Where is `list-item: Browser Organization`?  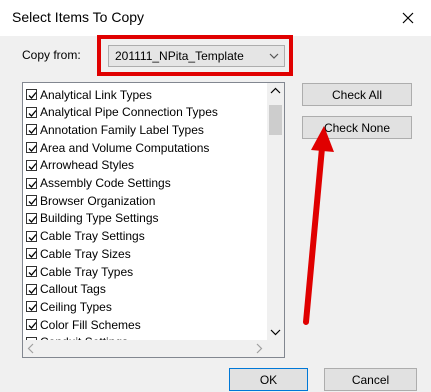 list-item: Browser Organization is located at coordinates (90, 200).